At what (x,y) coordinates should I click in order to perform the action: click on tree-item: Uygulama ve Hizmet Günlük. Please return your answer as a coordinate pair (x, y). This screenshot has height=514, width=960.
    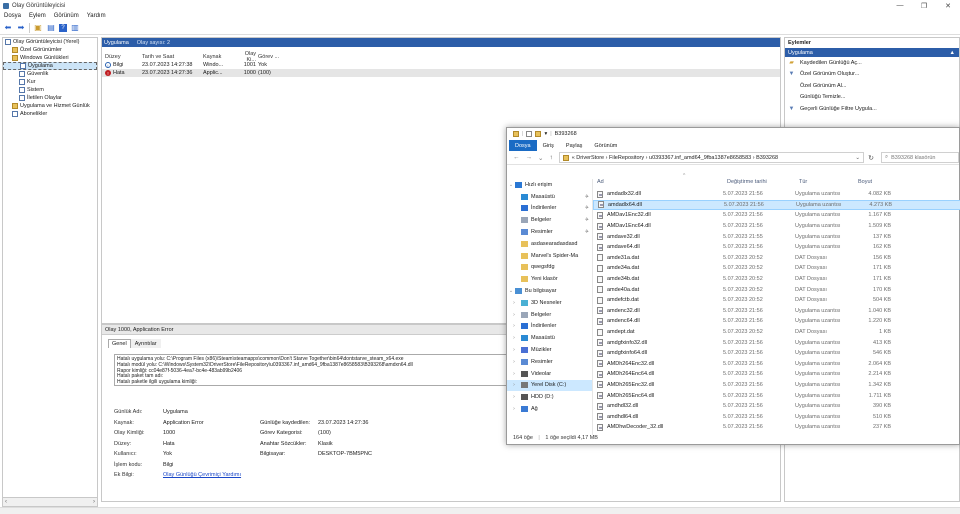
    Looking at the image, I should click on (50, 106).